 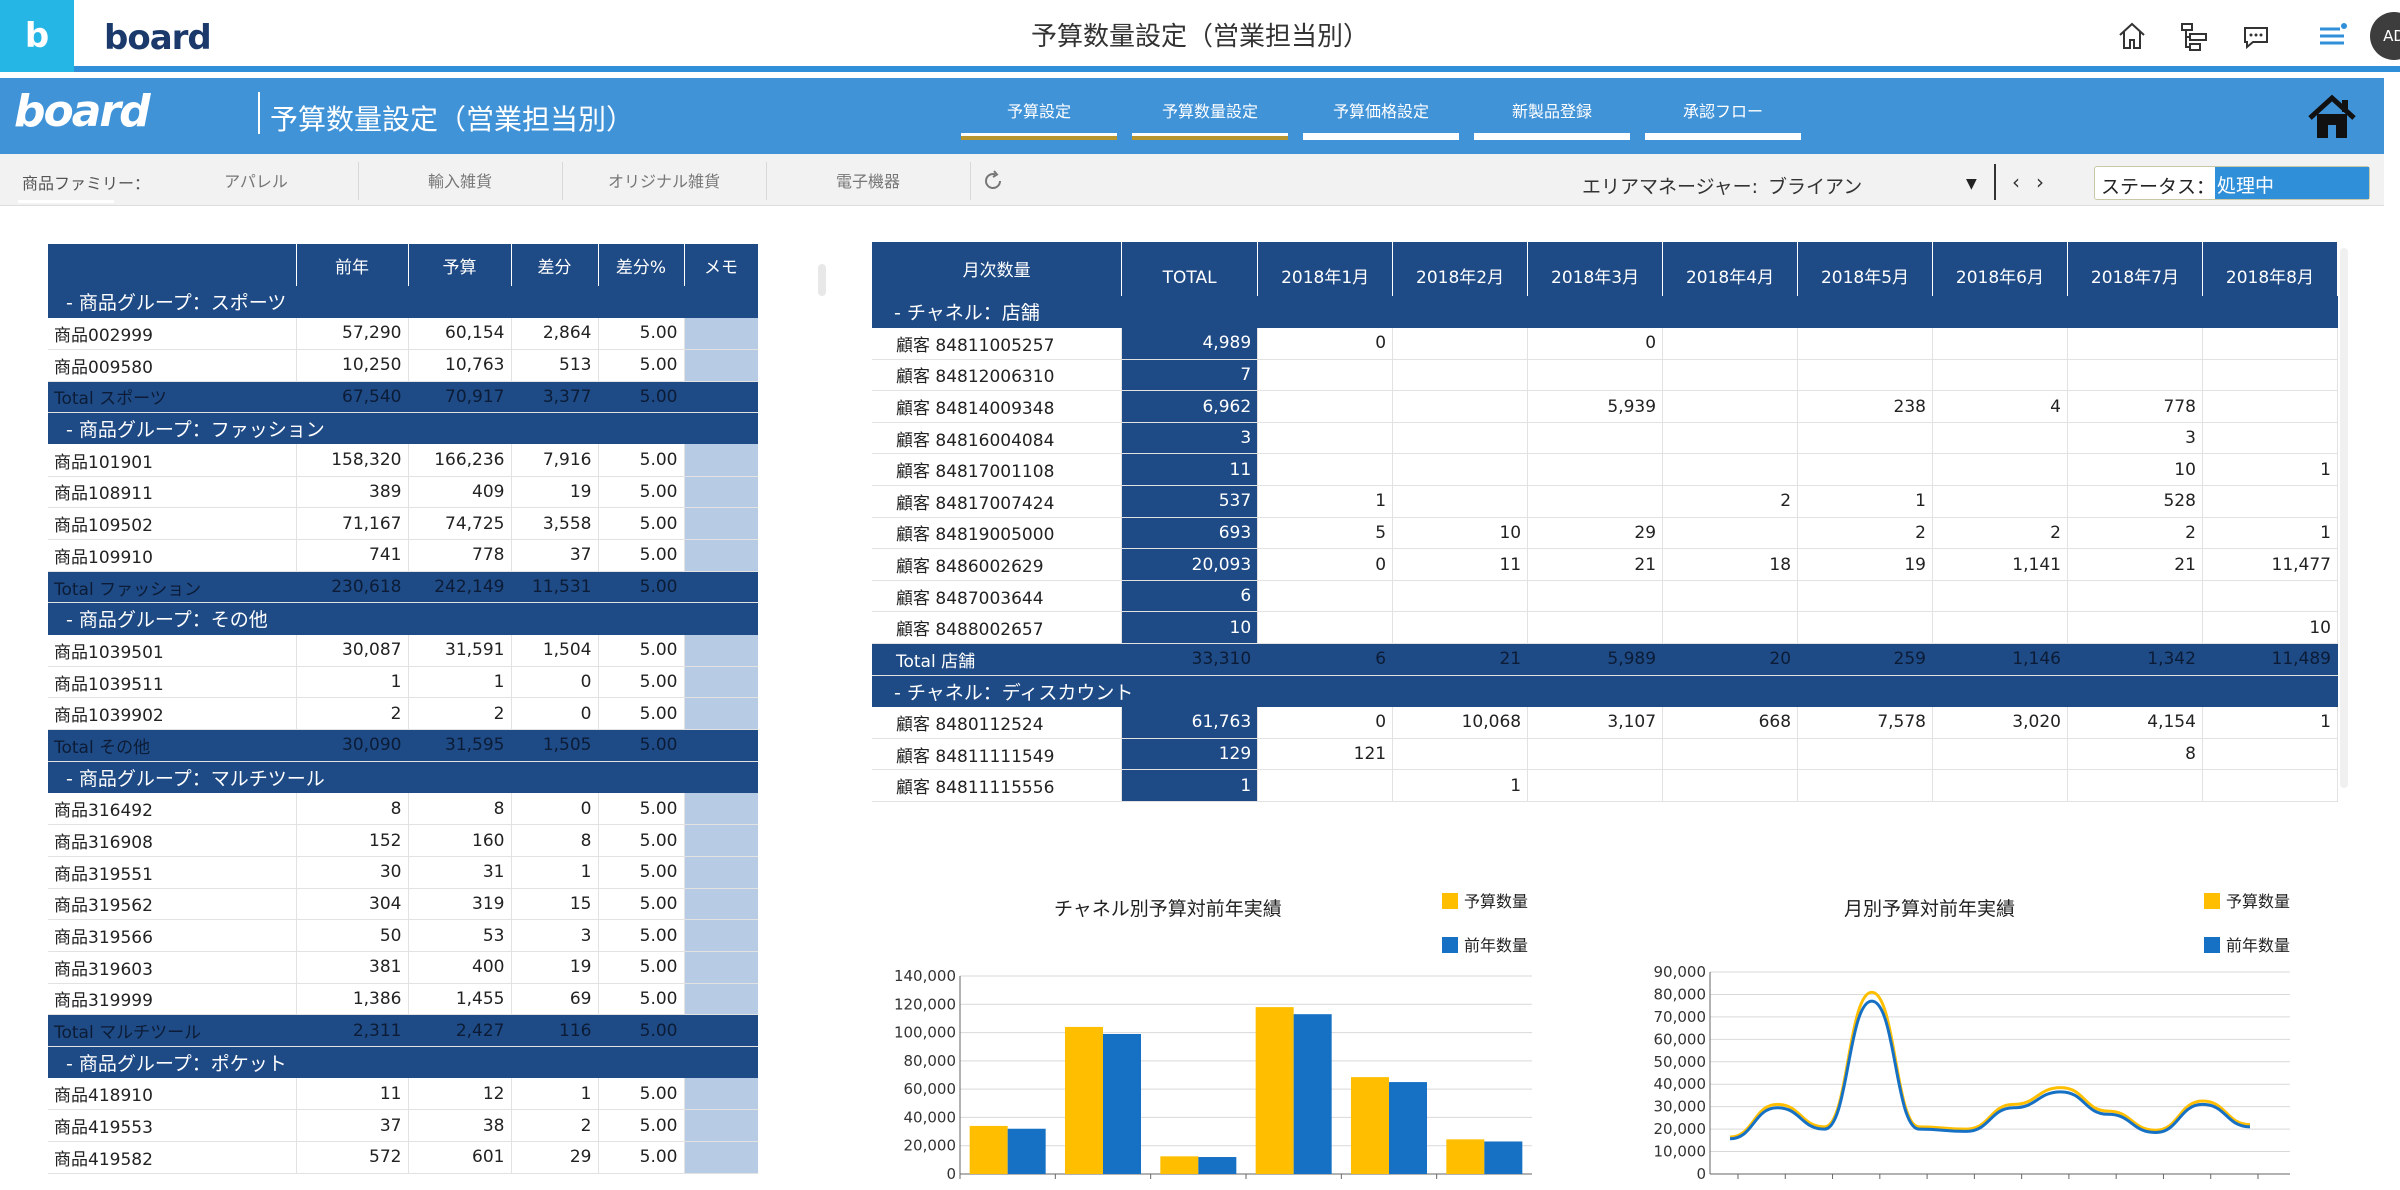 I want to click on value-cell: 160, so click(x=460, y=840).